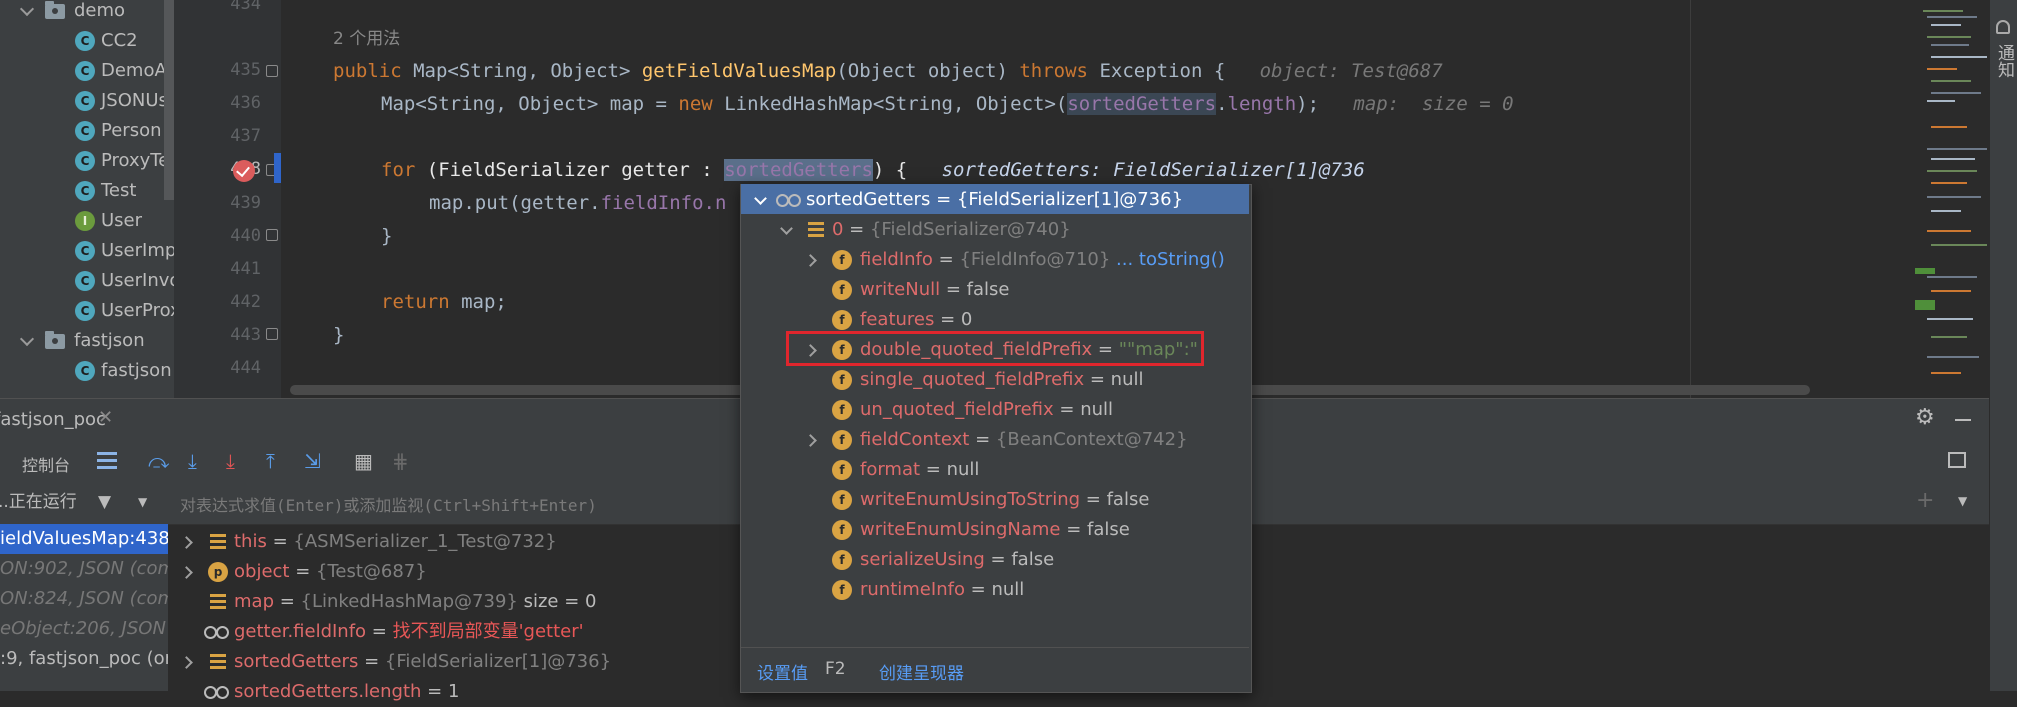  What do you see at coordinates (244, 171) in the screenshot?
I see `breakpoint-icon` at bounding box center [244, 171].